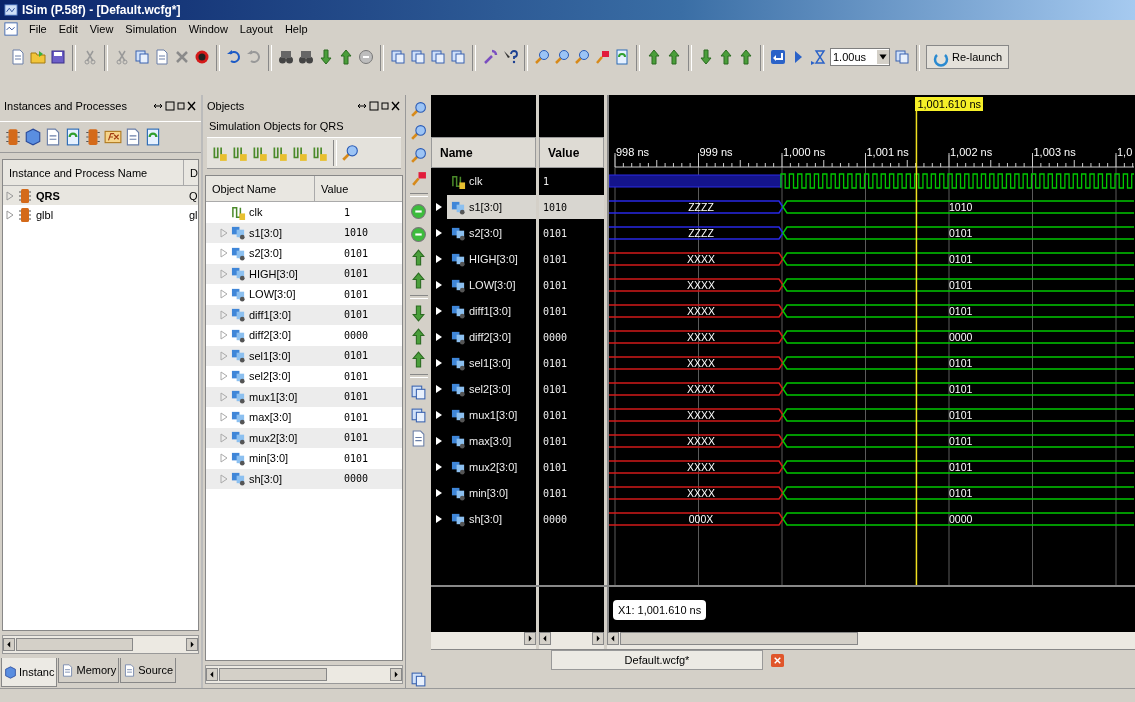 Image resolution: width=1135 pixels, height=702 pixels. Describe the element at coordinates (491, 363) in the screenshot. I see `signal-name: sel1[3:0]` at that location.